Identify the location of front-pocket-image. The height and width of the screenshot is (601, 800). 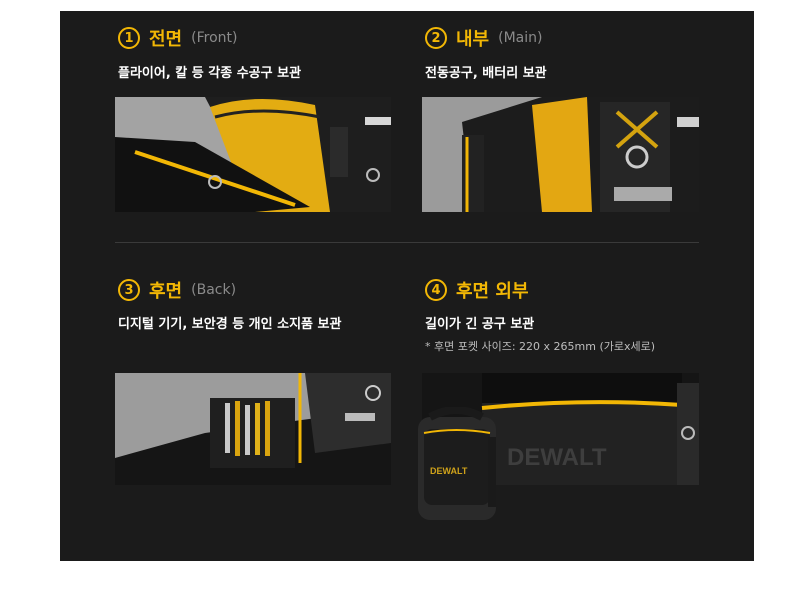
(253, 154).